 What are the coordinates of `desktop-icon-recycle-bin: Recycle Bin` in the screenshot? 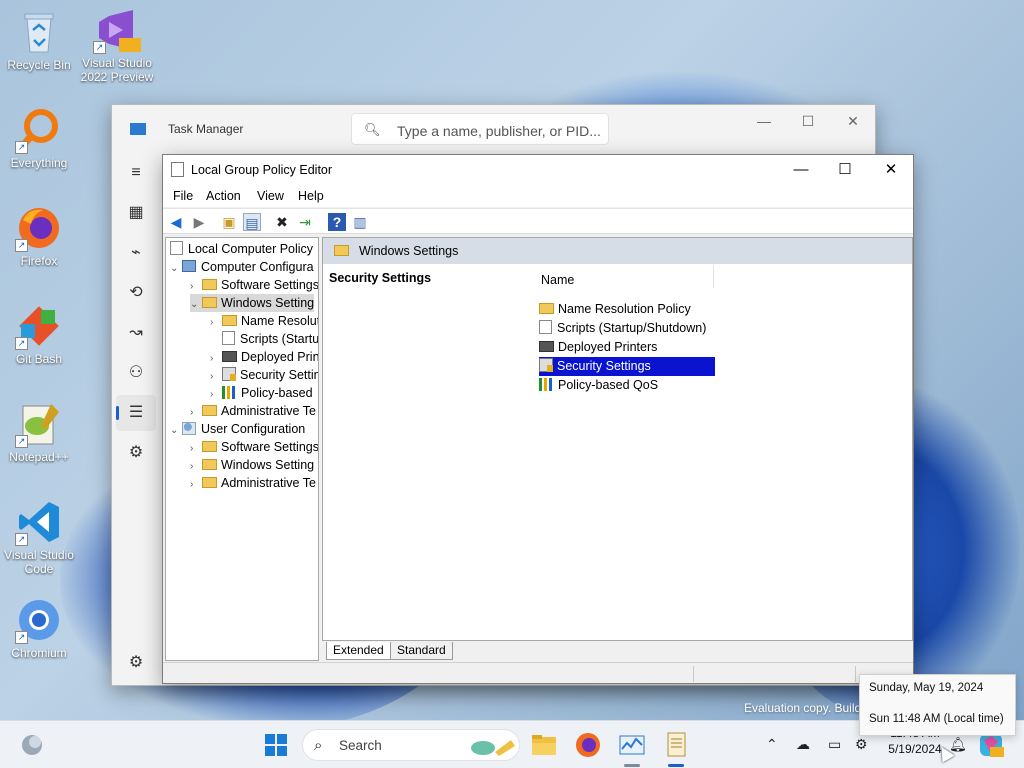 It's located at (39, 40).